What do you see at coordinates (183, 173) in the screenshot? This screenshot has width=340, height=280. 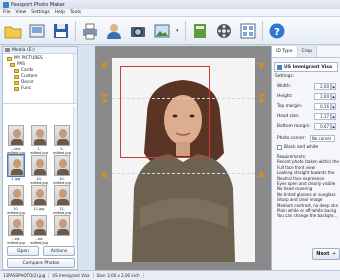 I see `chin-guide-line` at bounding box center [183, 173].